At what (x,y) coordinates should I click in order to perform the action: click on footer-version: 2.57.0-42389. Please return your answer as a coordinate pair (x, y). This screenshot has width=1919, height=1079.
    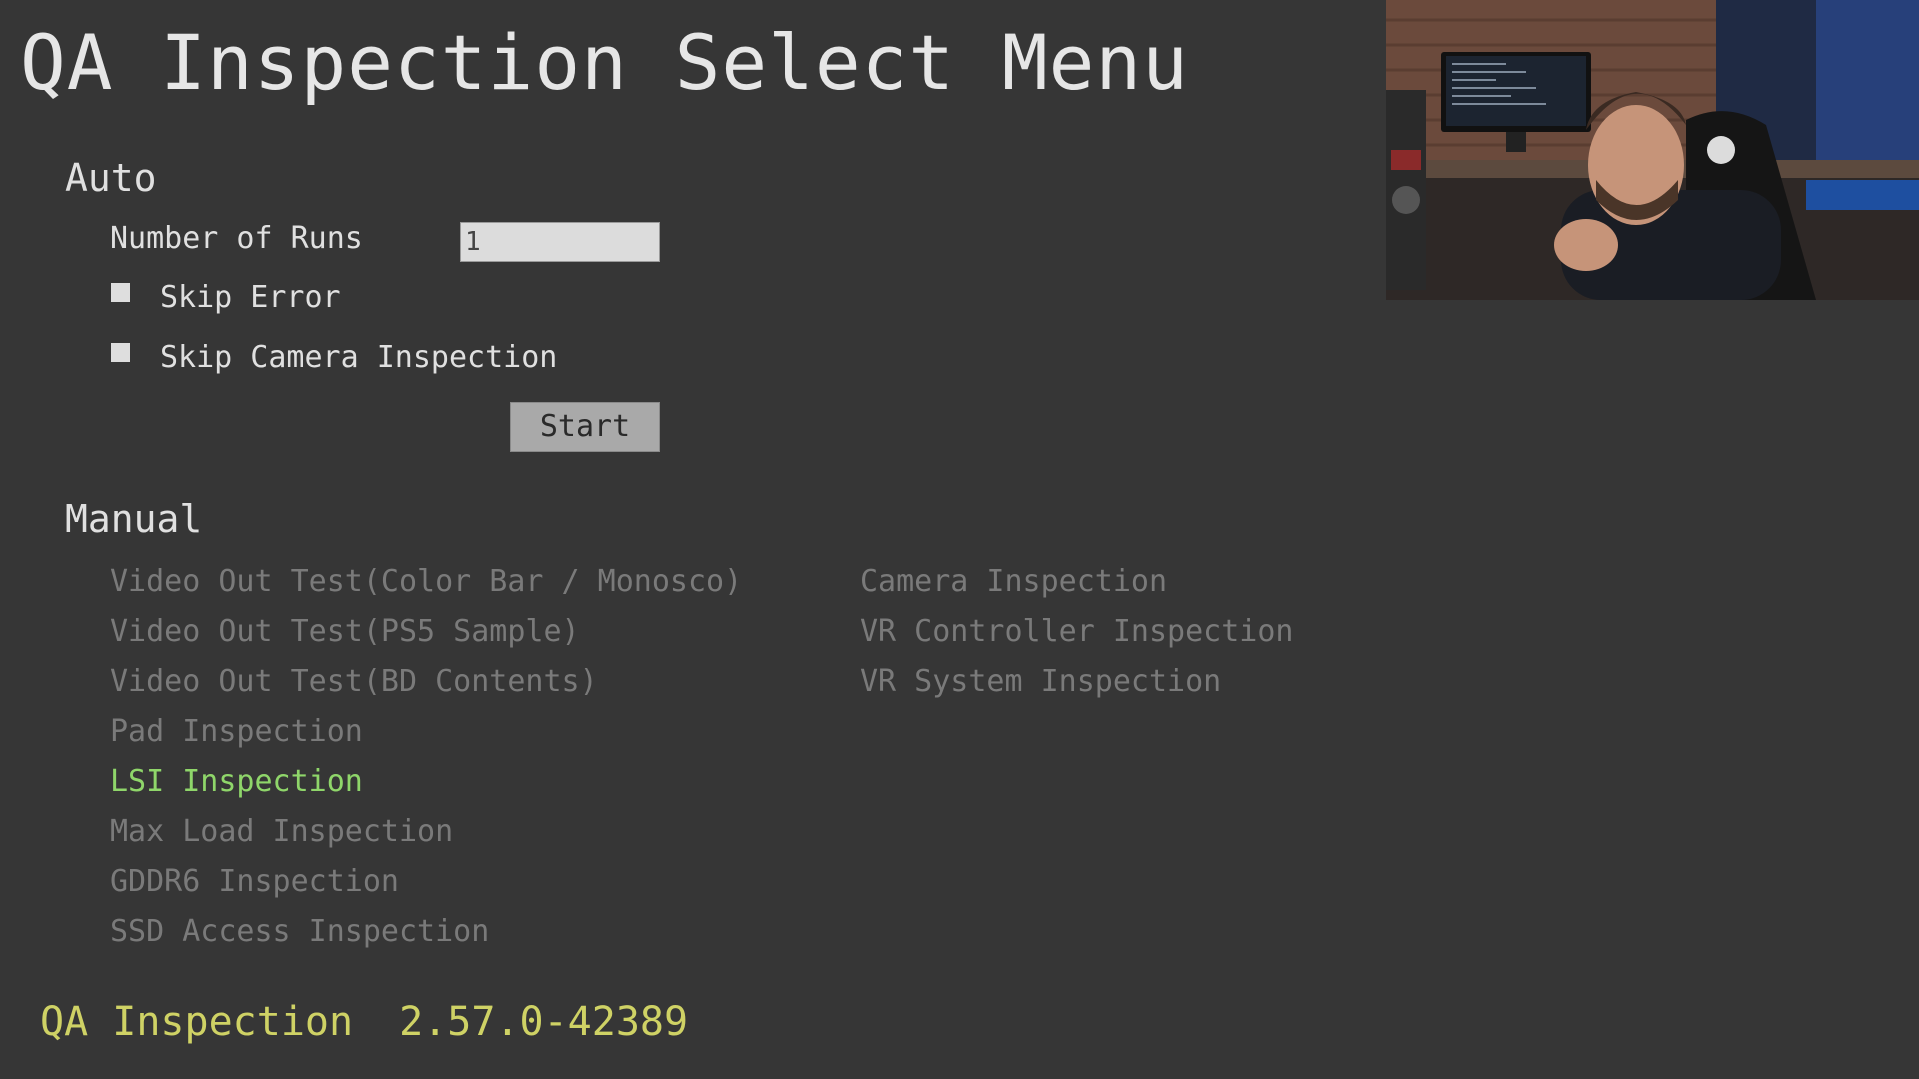
    Looking at the image, I should click on (544, 1022).